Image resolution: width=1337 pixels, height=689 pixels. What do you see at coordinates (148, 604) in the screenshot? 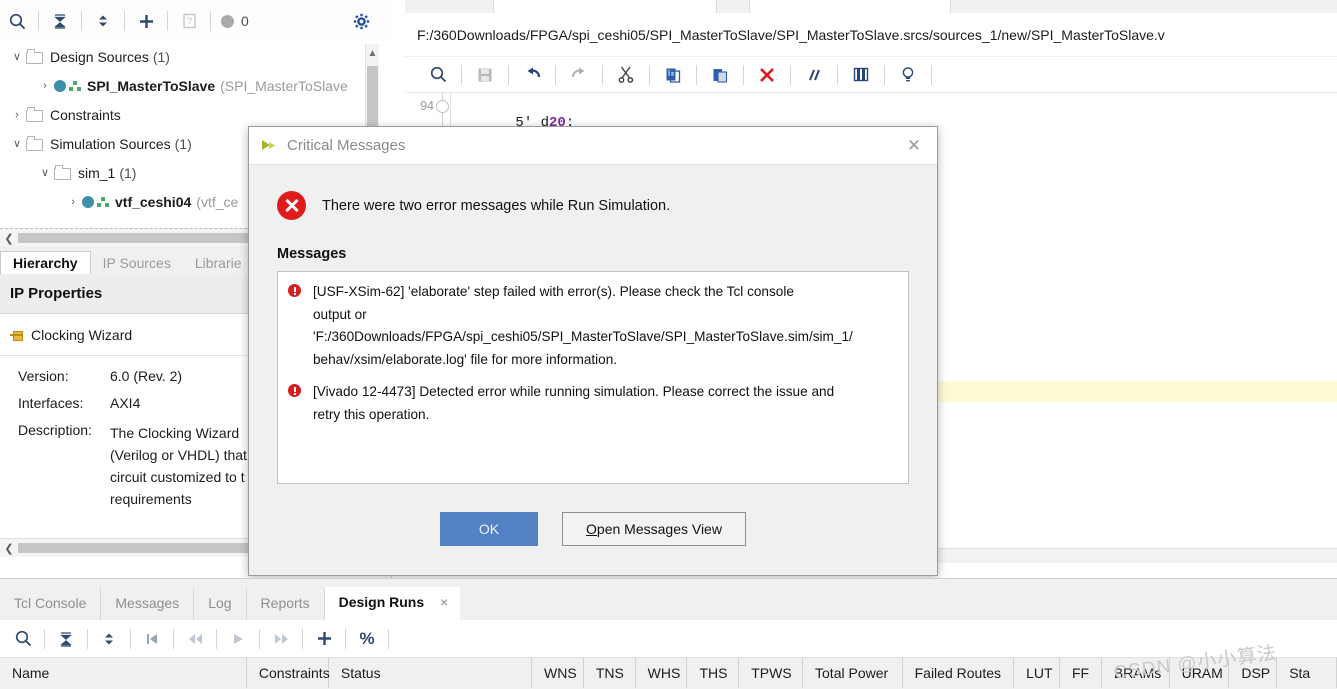
I see `tab-messages: Messages` at bounding box center [148, 604].